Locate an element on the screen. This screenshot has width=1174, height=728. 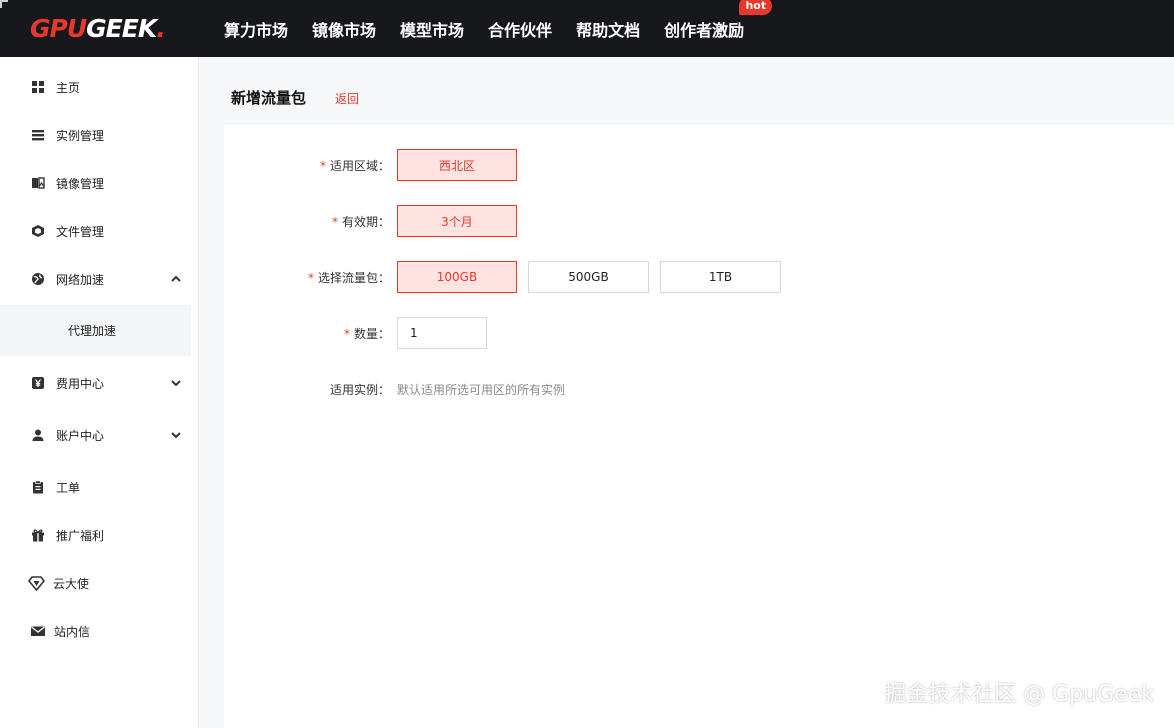
gpugeek-logo: GPU GEEK. is located at coordinates (98, 28).